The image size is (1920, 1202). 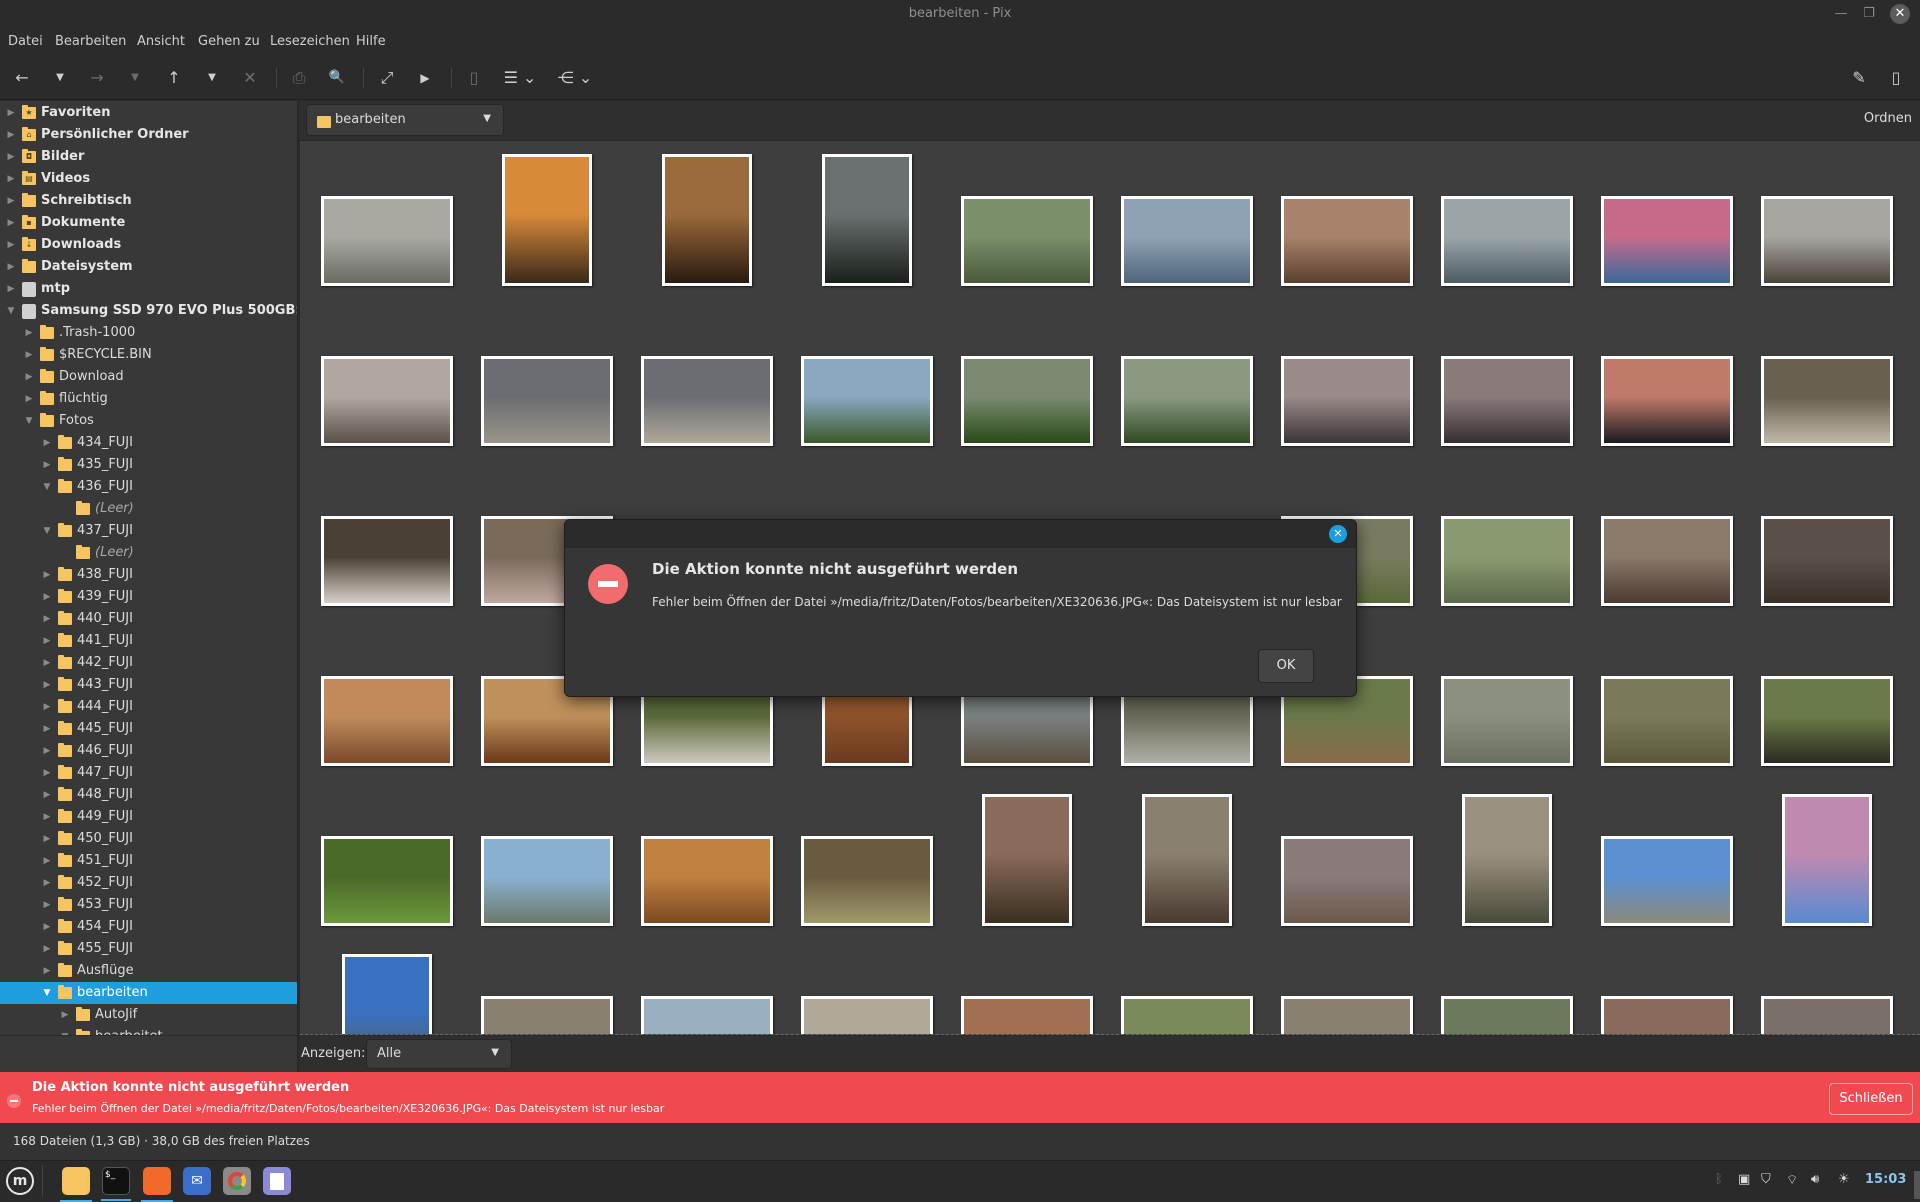 What do you see at coordinates (439, 1054) in the screenshot?
I see `filter-dropdown: Alle ▼` at bounding box center [439, 1054].